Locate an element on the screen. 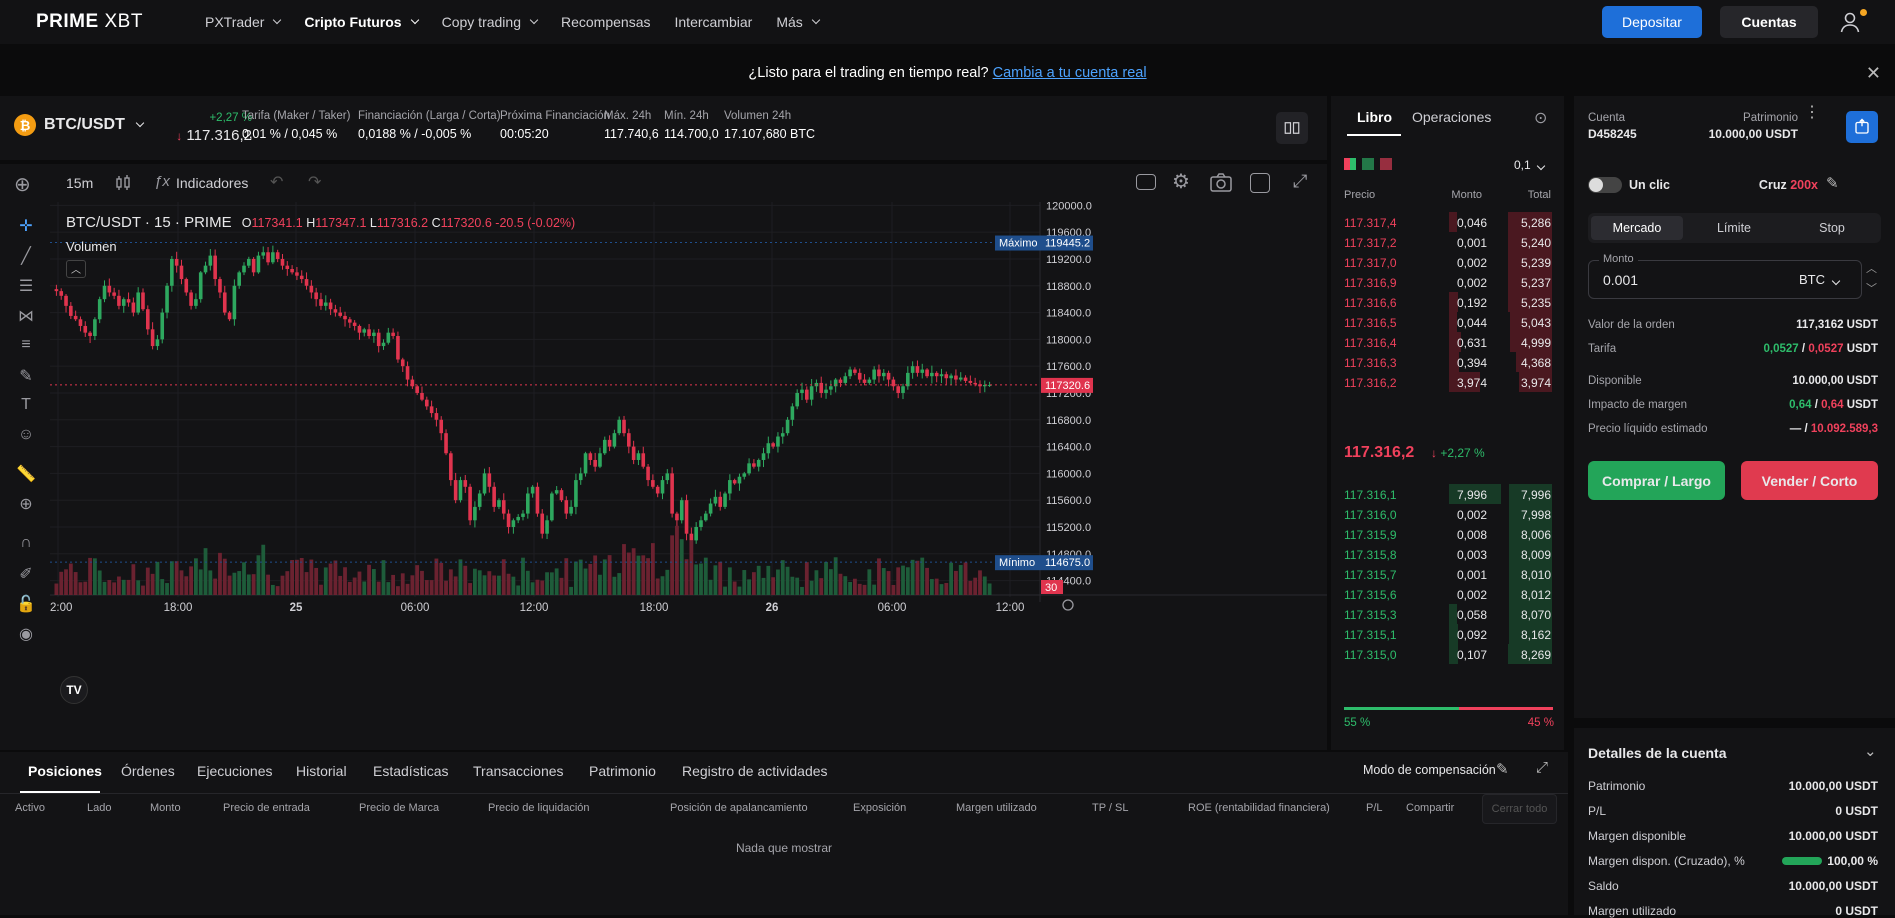 This screenshot has width=1895, height=918. nav-item-recompensas: Recompensas is located at coordinates (606, 22).